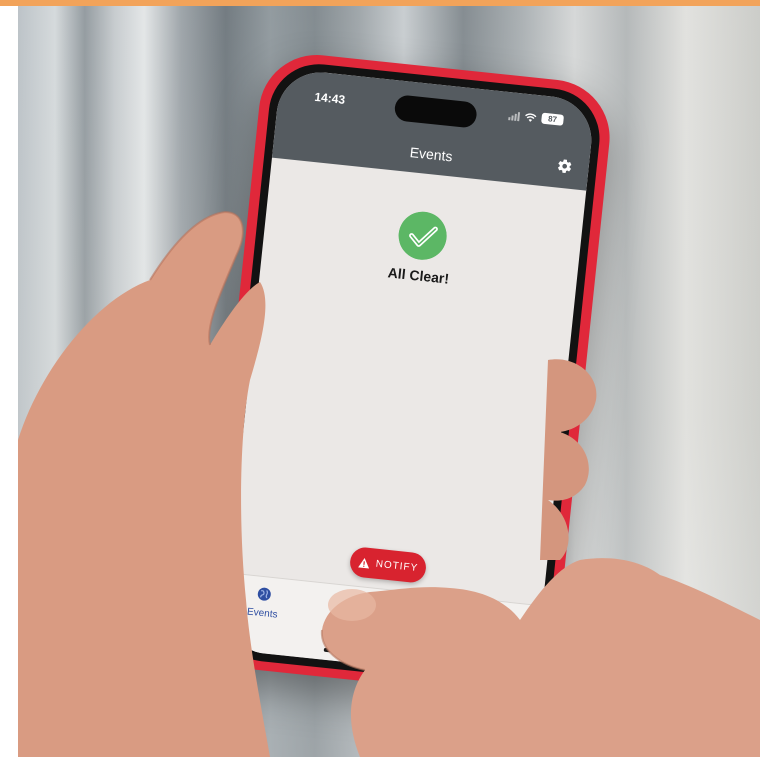 The width and height of the screenshot is (760, 757). Describe the element at coordinates (568, 459) in the screenshot. I see `right-hand-fingers` at that location.